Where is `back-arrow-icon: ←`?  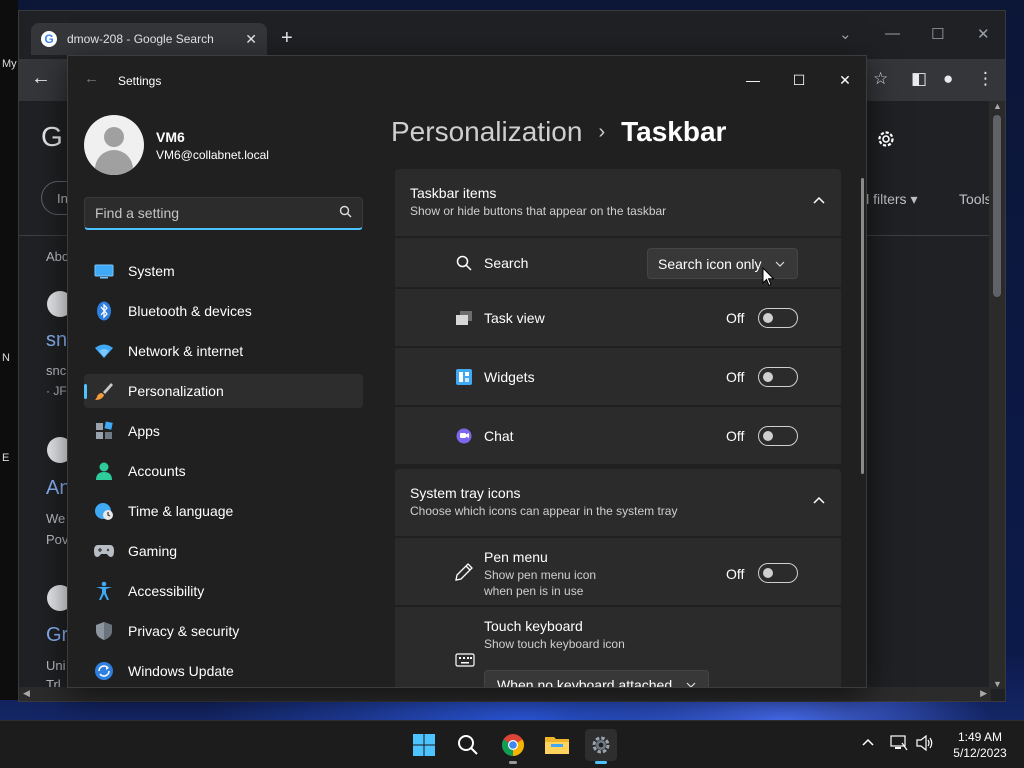
back-arrow-icon: ← is located at coordinates (41, 78).